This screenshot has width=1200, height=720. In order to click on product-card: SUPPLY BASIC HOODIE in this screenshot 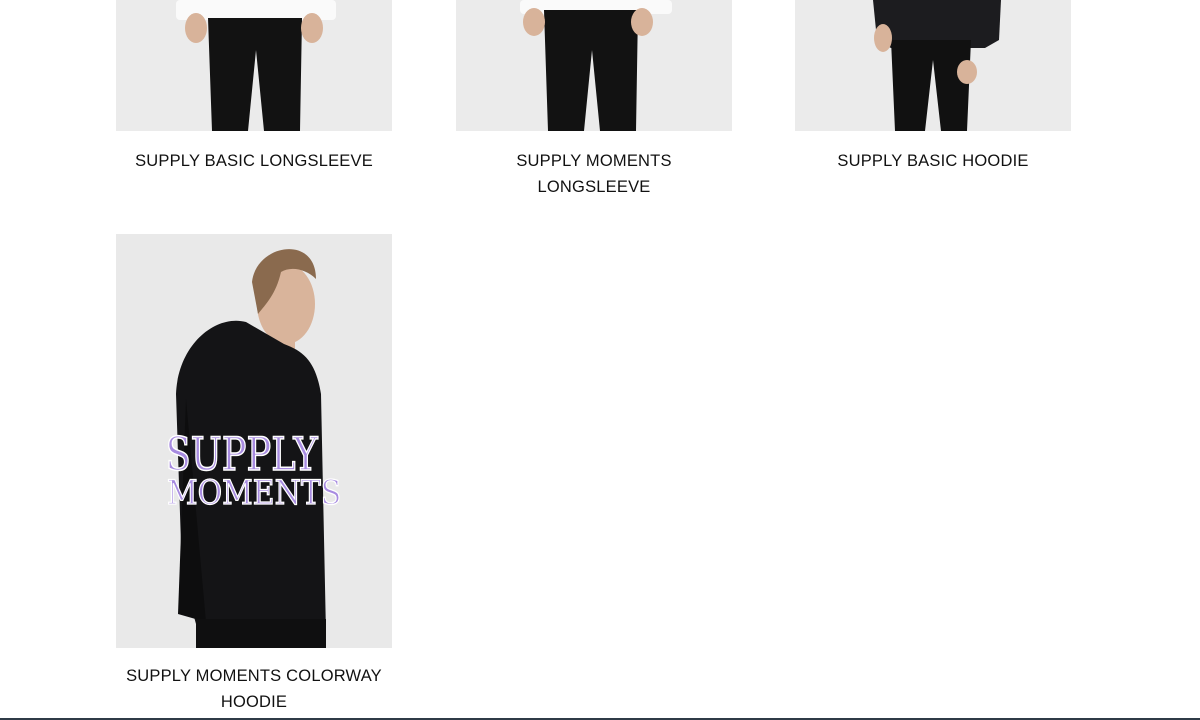, I will do `click(933, 87)`.